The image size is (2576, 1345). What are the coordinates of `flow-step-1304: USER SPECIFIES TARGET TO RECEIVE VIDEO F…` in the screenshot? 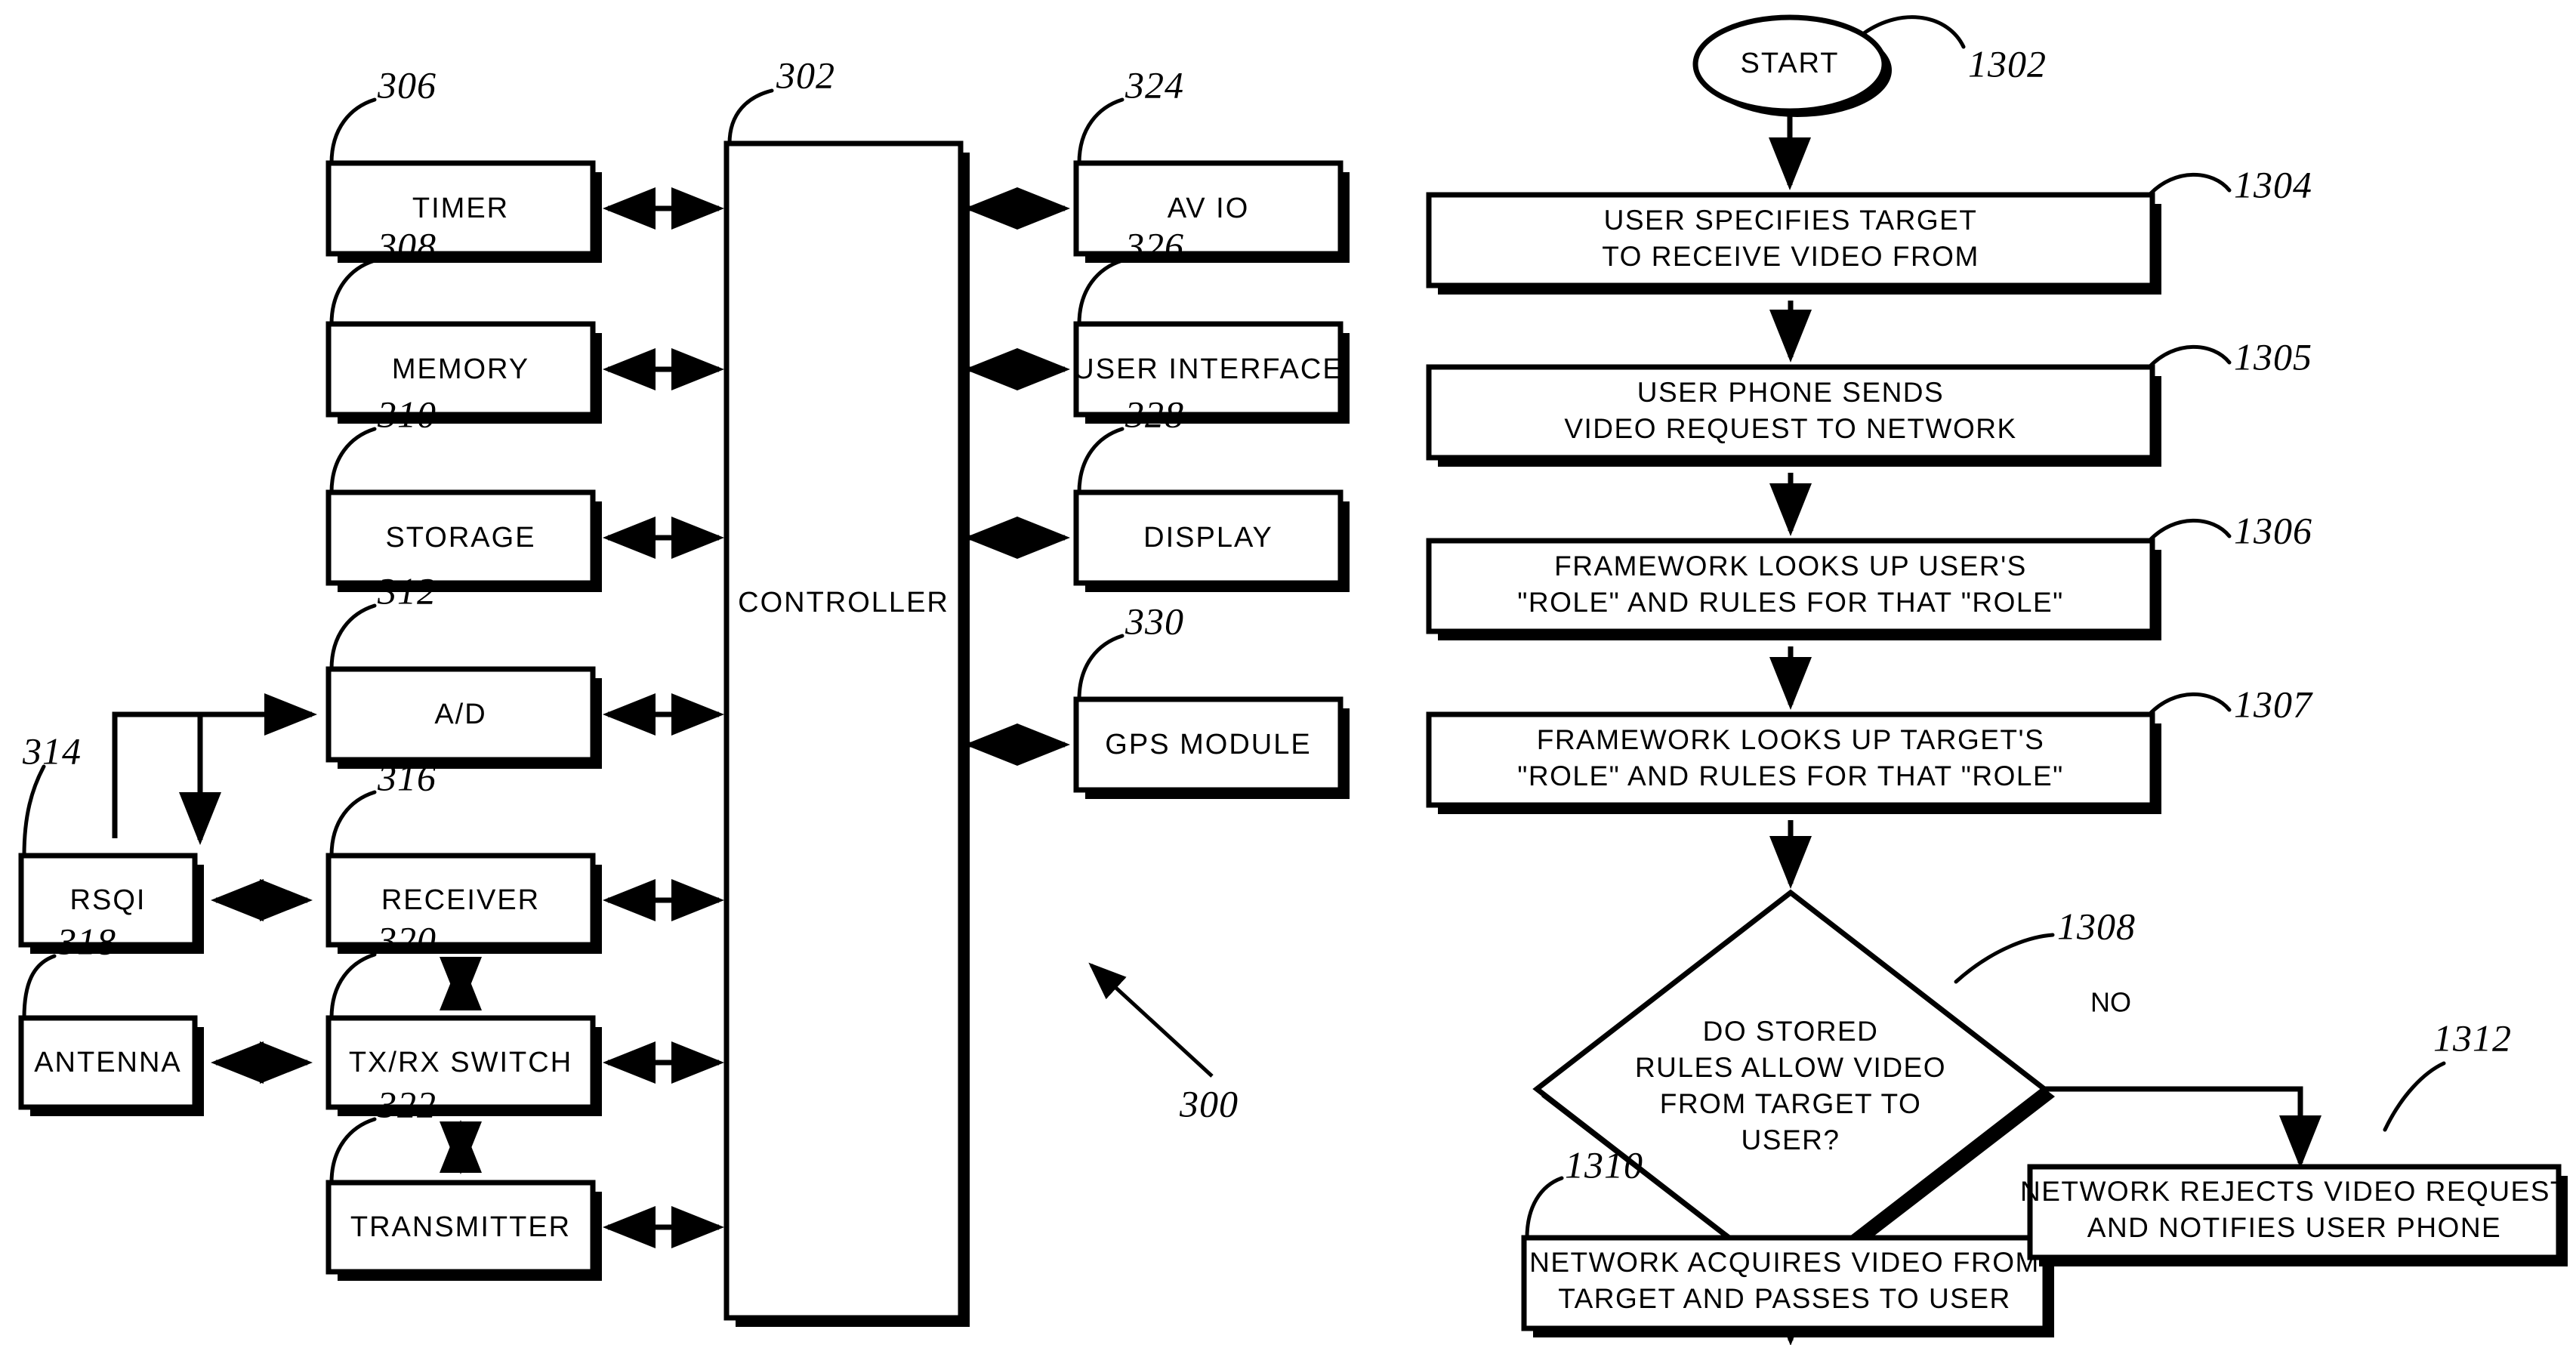 It's located at (1793, 244).